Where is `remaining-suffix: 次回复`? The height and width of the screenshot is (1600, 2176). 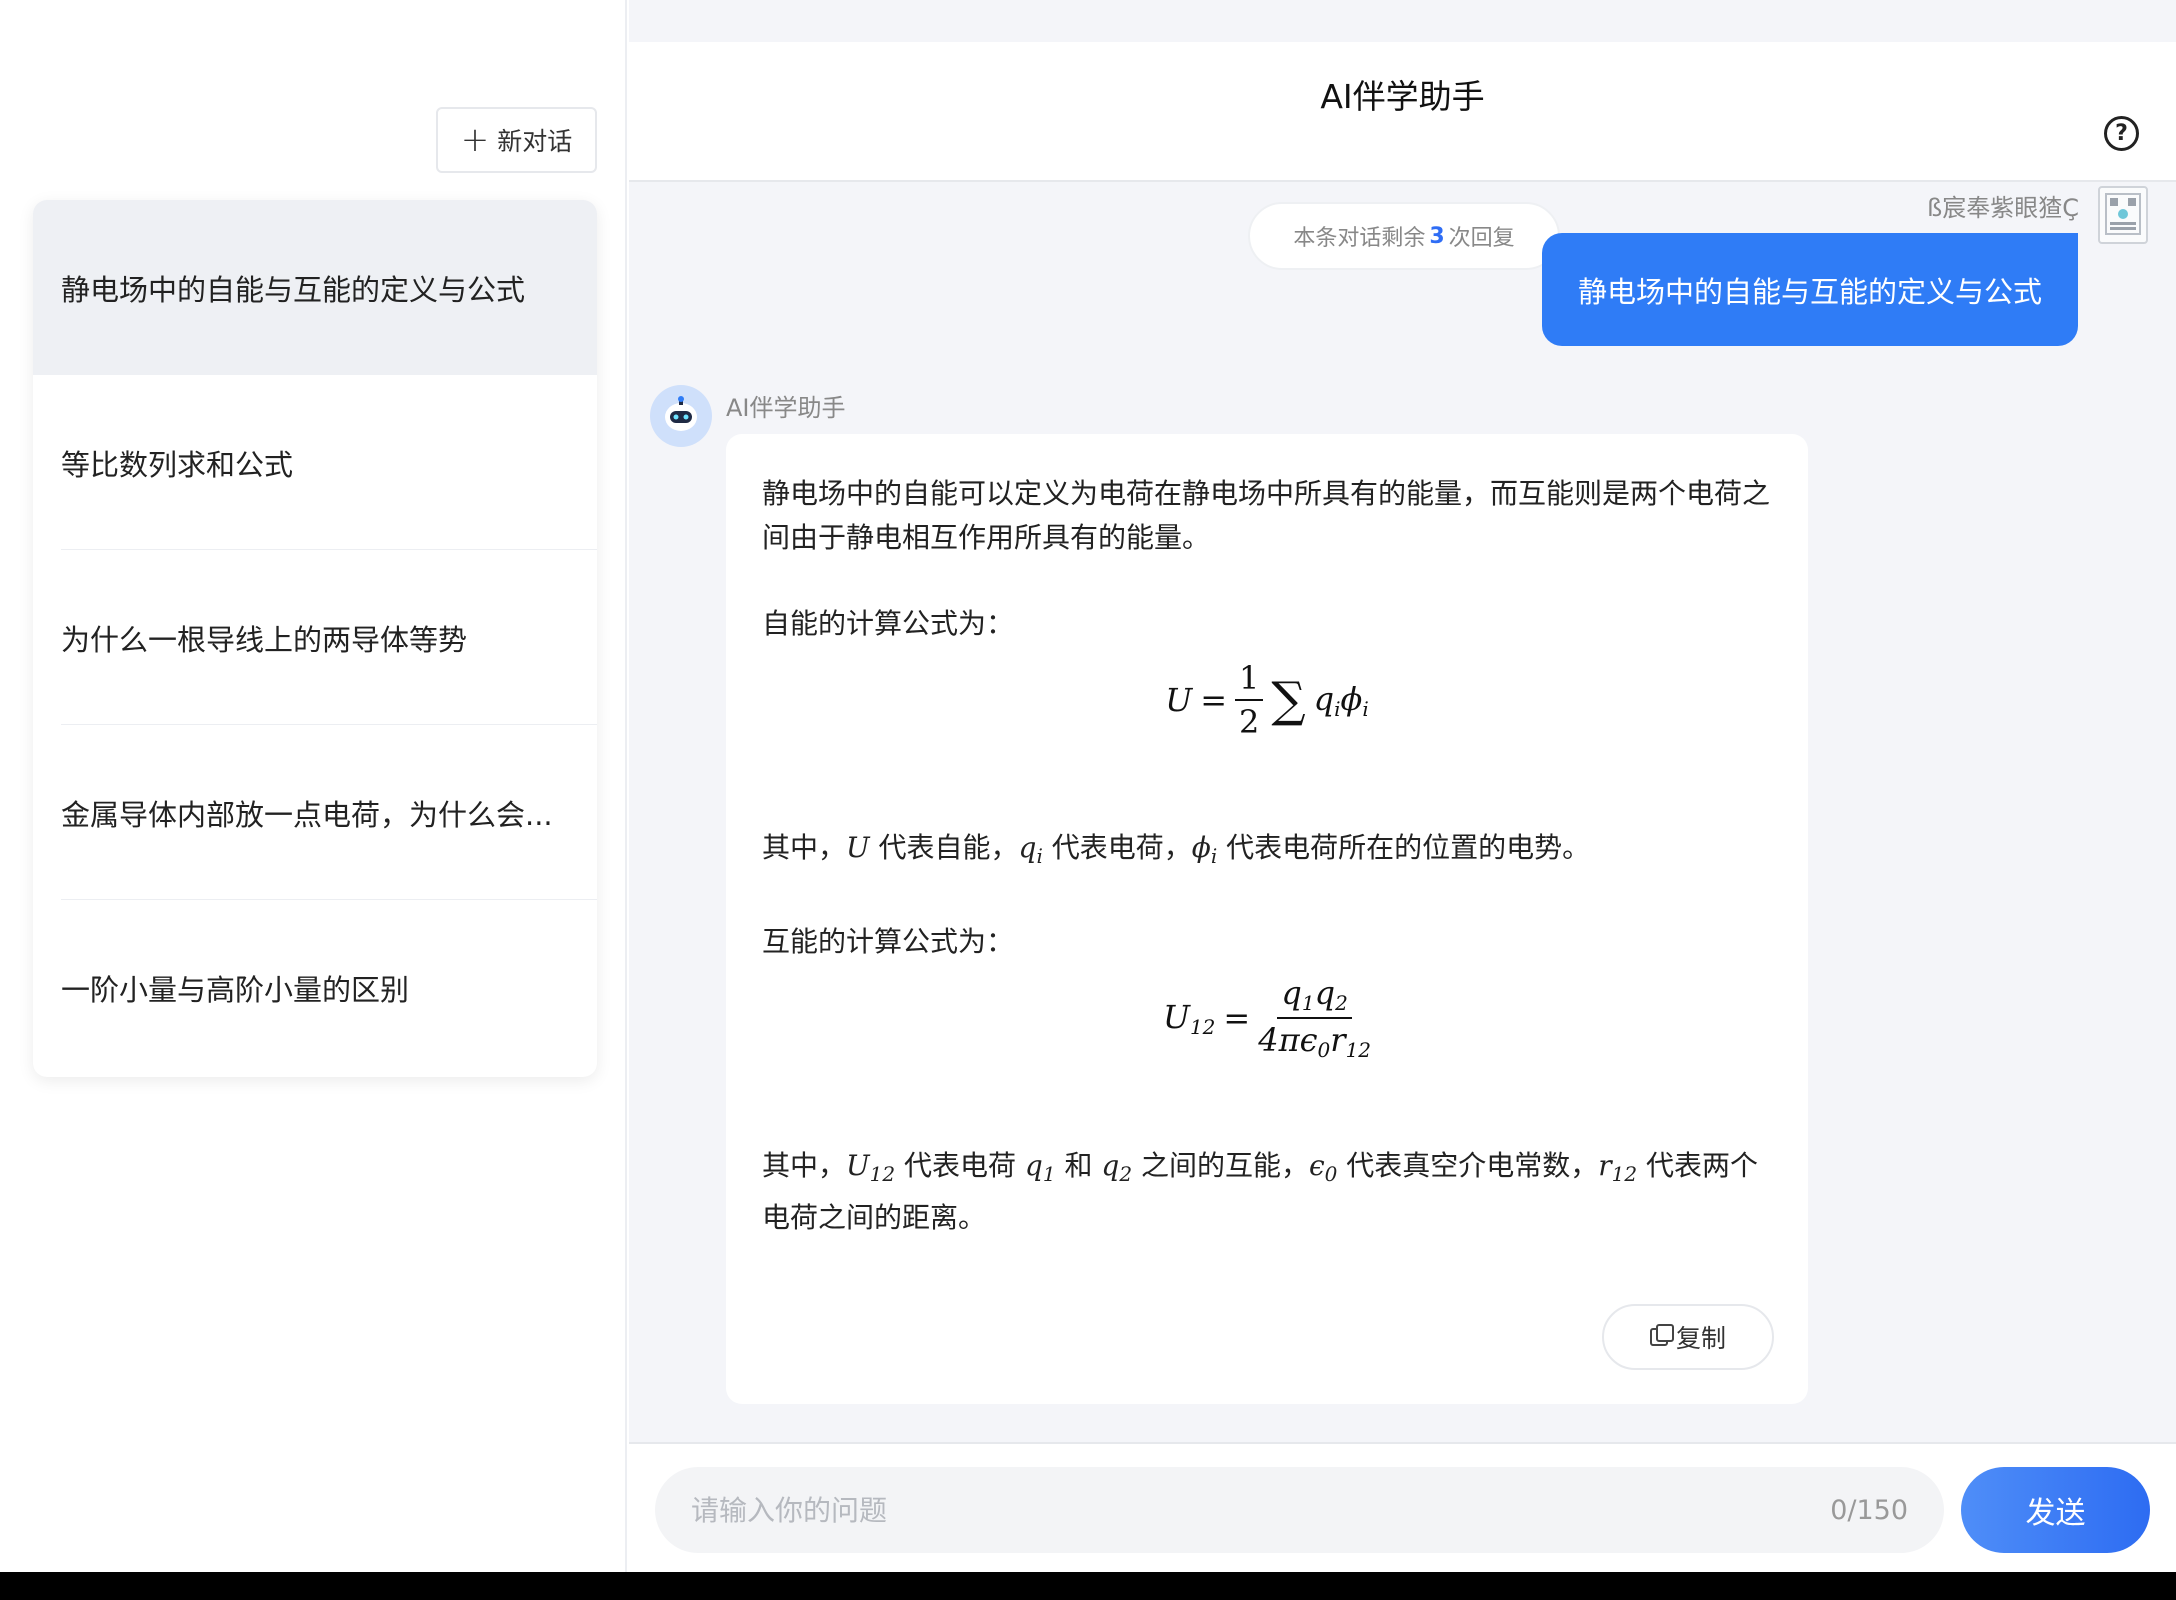
remaining-suffix: 次回复 is located at coordinates (1481, 238).